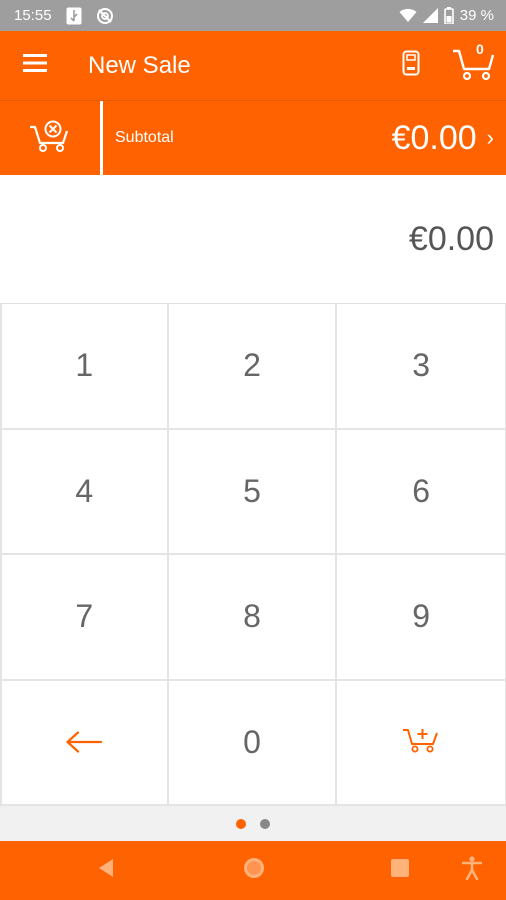 This screenshot has height=900, width=506. I want to click on key-4: 4, so click(84, 492).